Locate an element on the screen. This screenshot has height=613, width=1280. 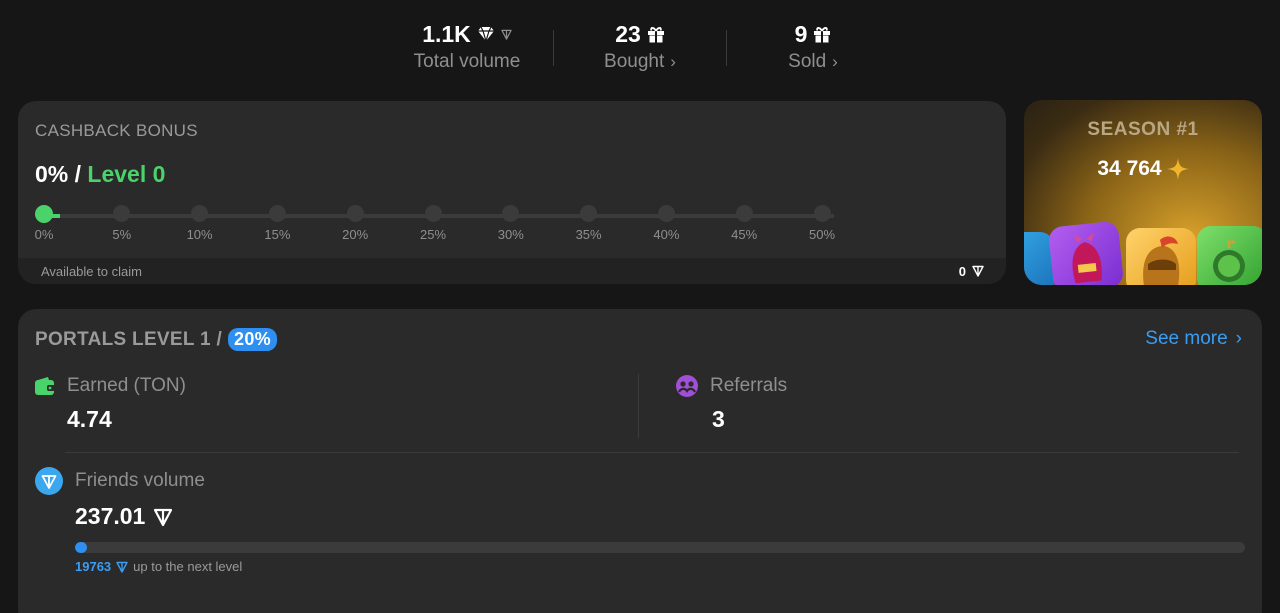
referrals-label: Referrals is located at coordinates (749, 385).